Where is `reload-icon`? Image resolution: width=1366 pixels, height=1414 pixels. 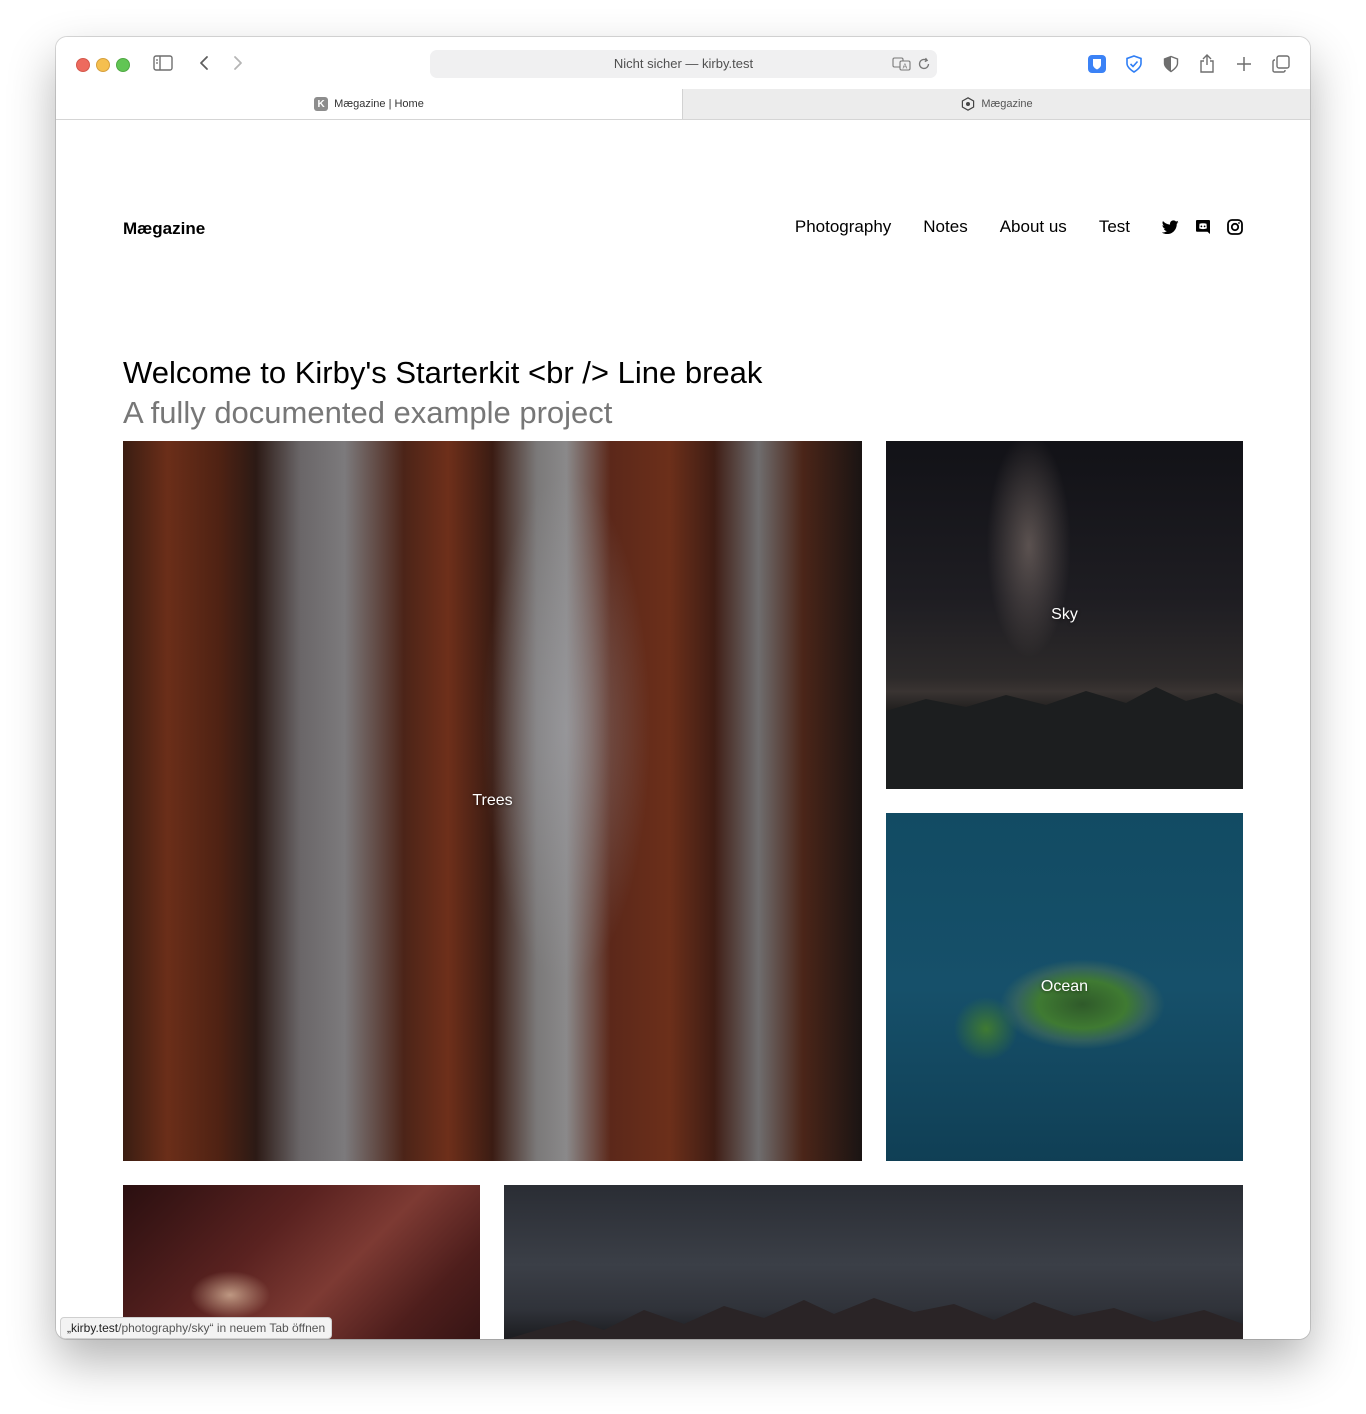
reload-icon is located at coordinates (924, 64).